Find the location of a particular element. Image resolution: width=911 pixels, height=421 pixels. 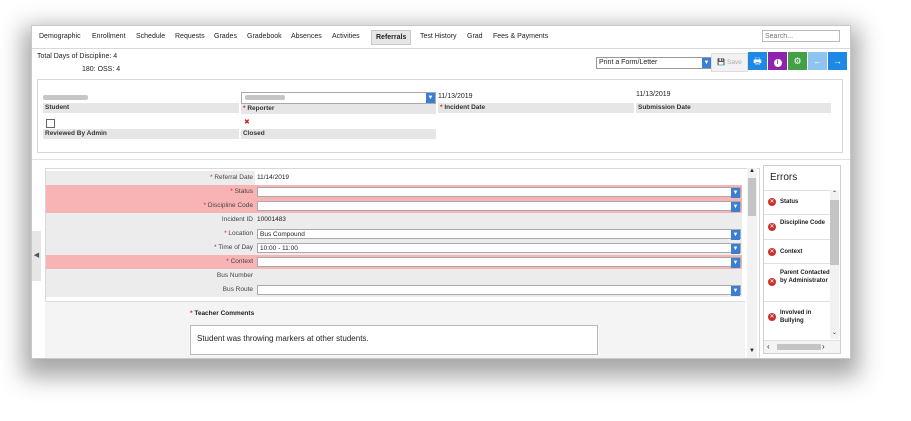

errors-hscroll-thumb is located at coordinates (799, 347).